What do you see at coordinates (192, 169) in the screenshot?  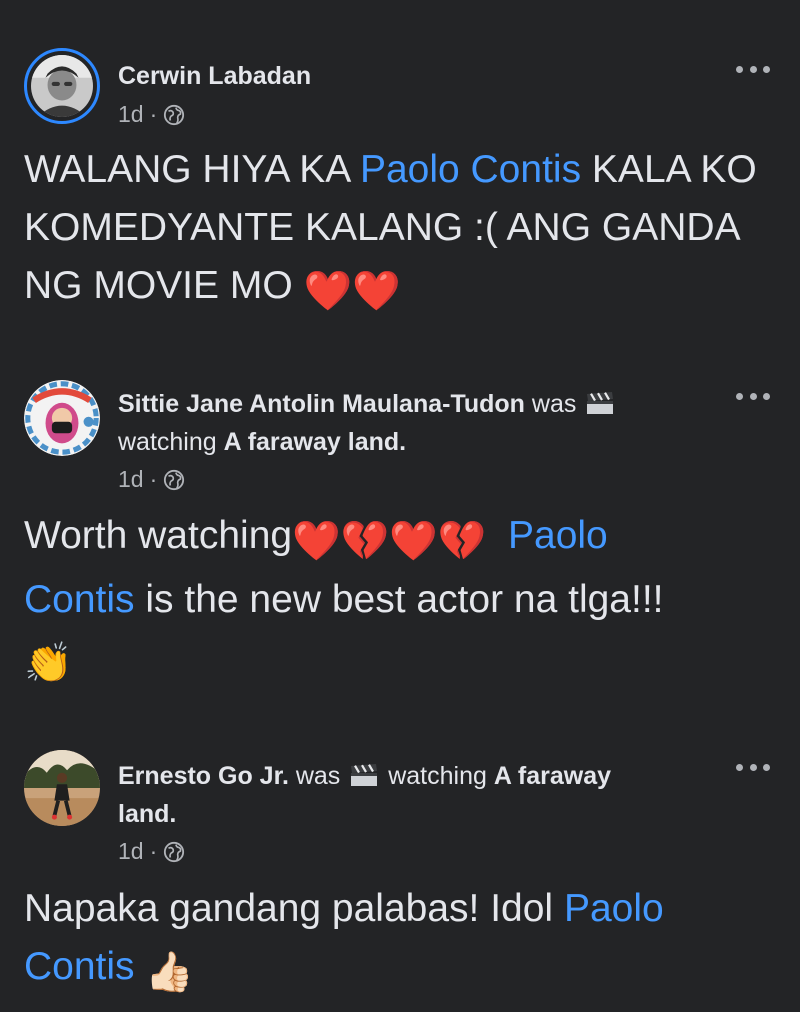 I see `comment-text-segment: WALANG HIYA KA` at bounding box center [192, 169].